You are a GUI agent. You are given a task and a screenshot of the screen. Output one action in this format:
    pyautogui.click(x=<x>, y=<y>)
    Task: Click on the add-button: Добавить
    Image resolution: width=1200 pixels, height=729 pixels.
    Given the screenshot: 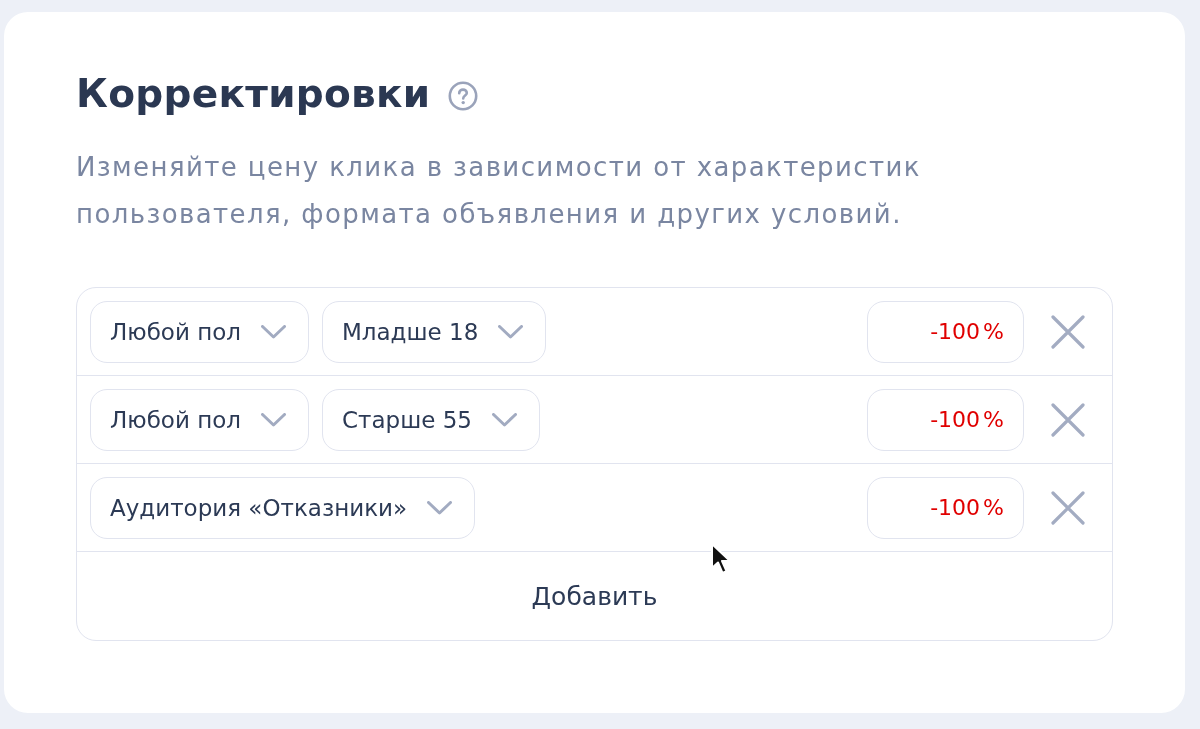 What is the action you would take?
    pyautogui.click(x=594, y=596)
    